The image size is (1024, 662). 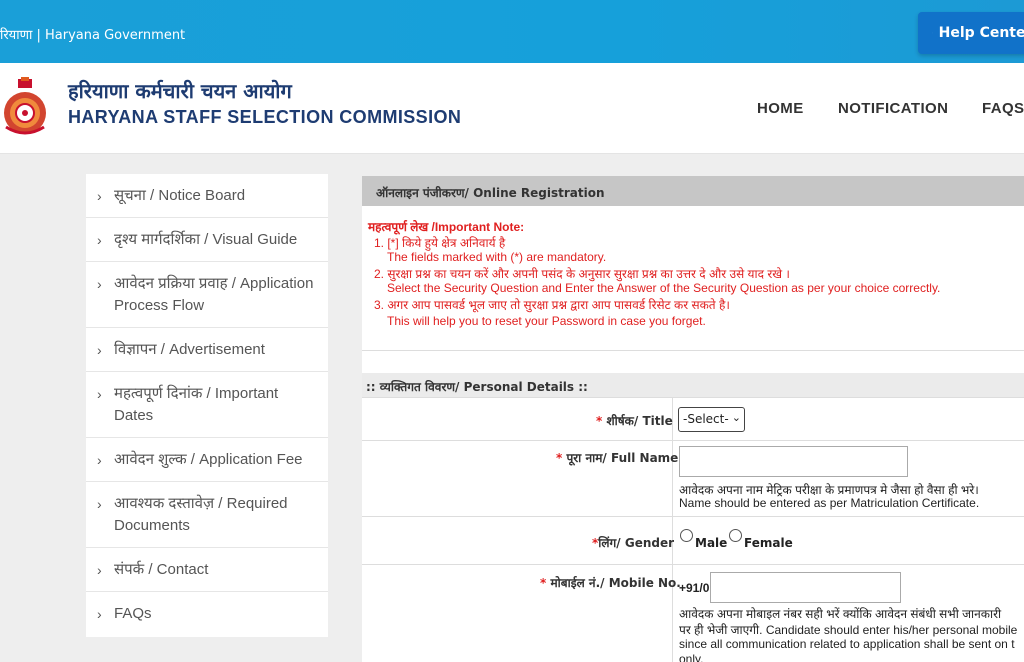 What do you see at coordinates (180, 195) in the screenshot?
I see `sidebar-item-label: सूचना / Notice Board` at bounding box center [180, 195].